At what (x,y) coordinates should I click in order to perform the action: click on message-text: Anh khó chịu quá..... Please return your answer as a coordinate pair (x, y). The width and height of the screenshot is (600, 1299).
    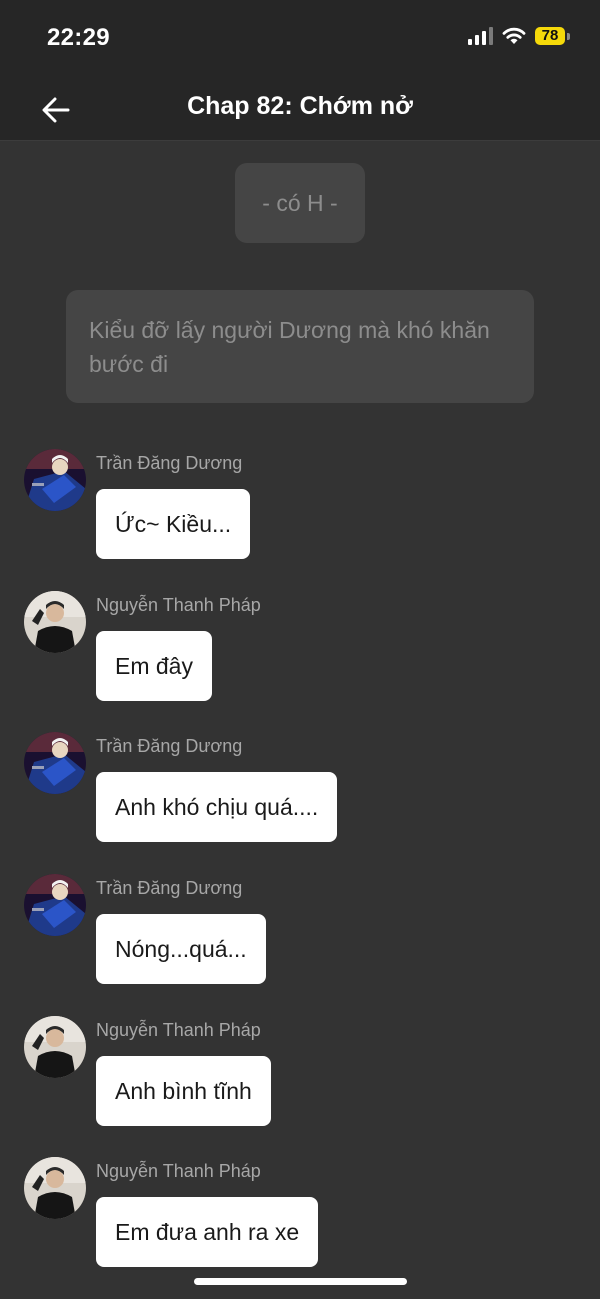
    Looking at the image, I should click on (217, 806).